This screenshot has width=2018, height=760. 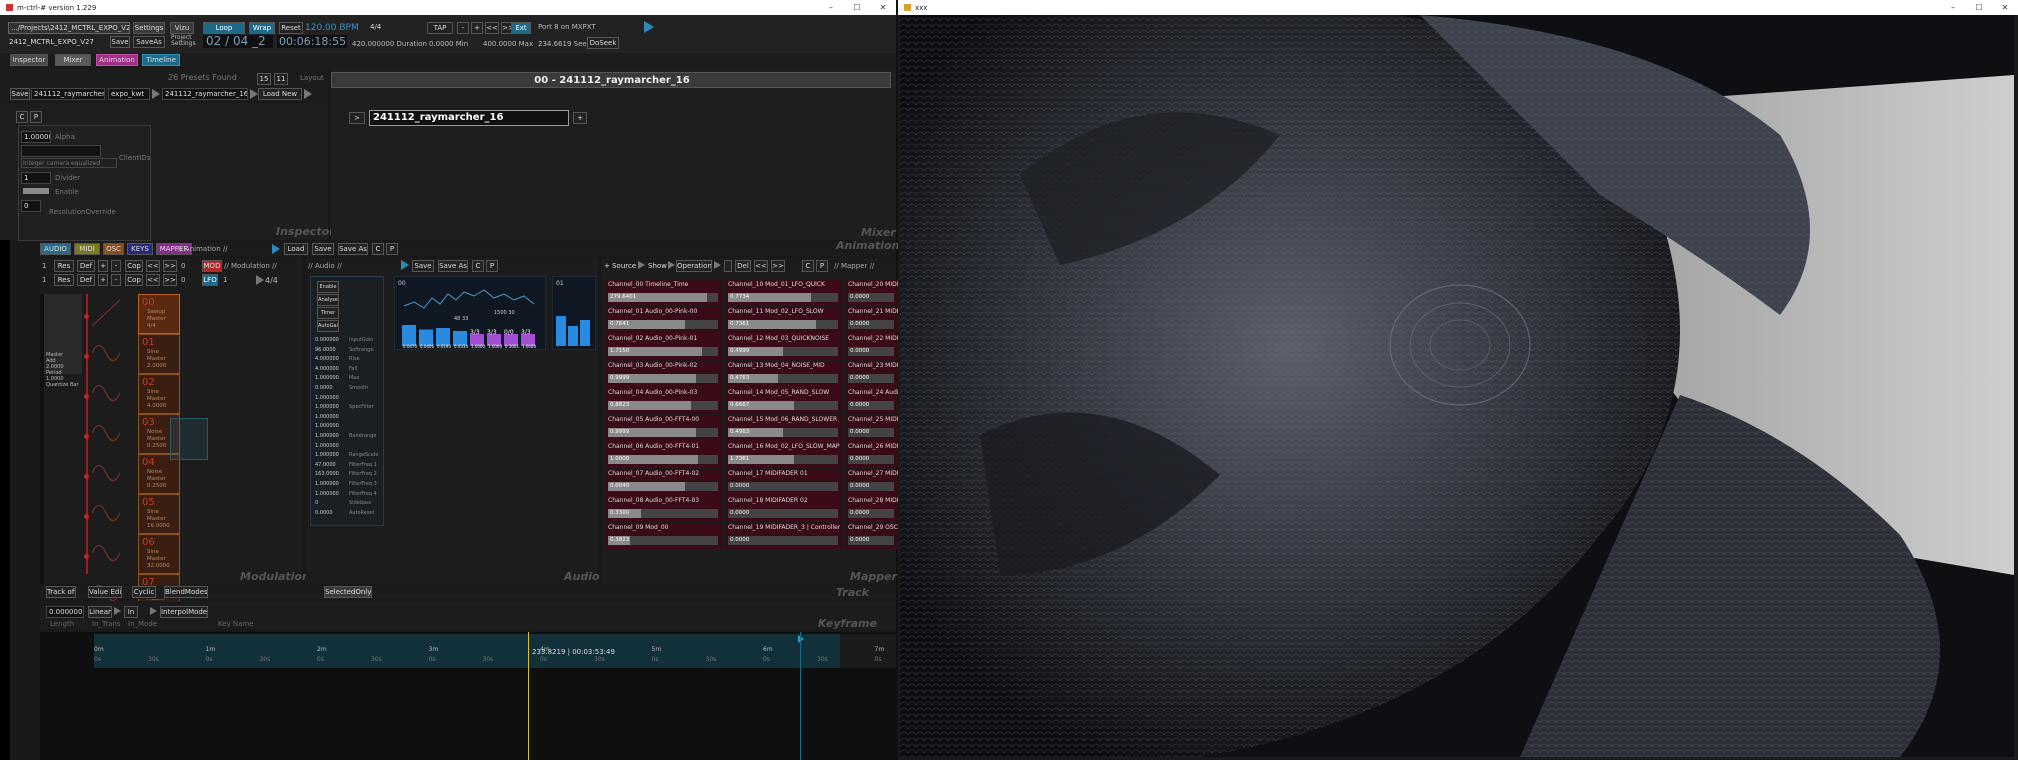 What do you see at coordinates (64, 266) in the screenshot?
I see `mod-res-button: Res` at bounding box center [64, 266].